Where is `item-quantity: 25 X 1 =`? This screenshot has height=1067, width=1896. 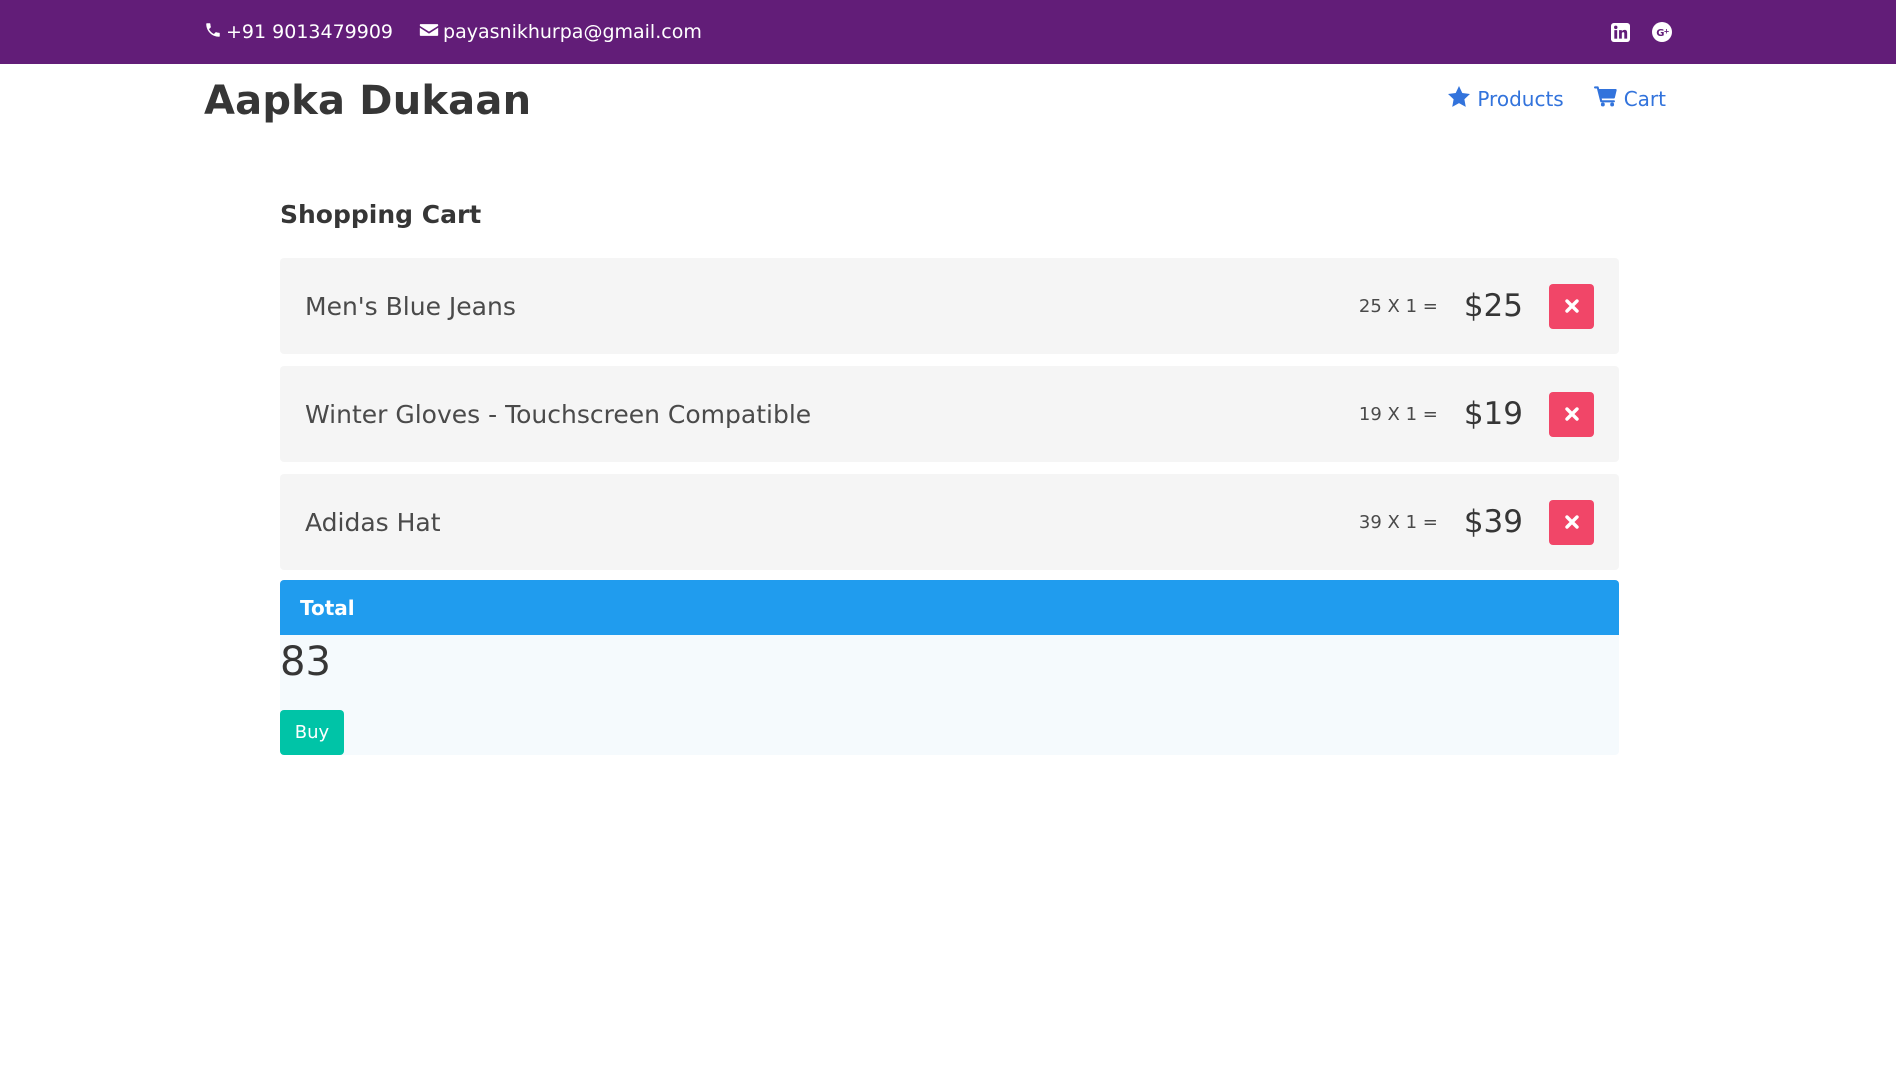 item-quantity: 25 X 1 = is located at coordinates (1398, 306).